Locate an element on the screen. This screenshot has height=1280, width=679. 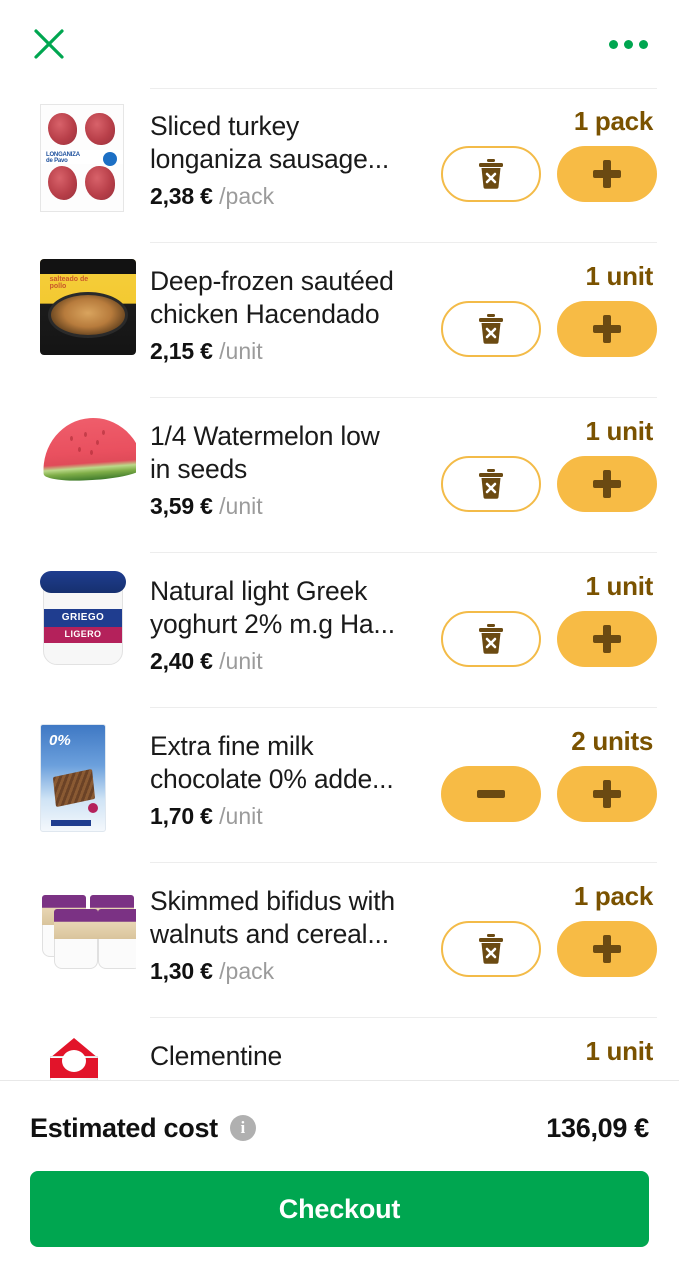
sliced-turkey-longaniza-pack-image: LONGANIZA de Pavo is located at coordinates (82, 158).